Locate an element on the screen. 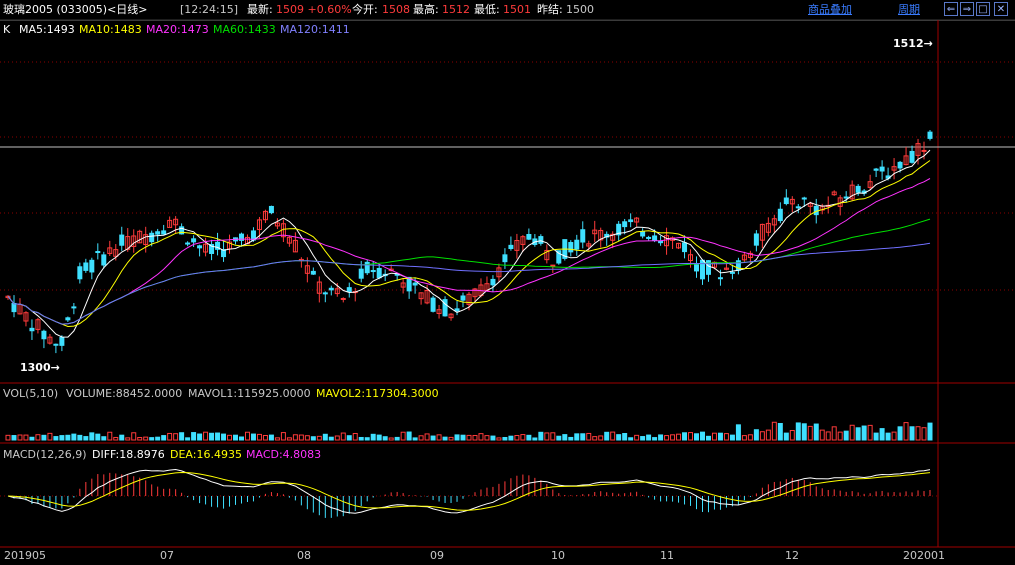 This screenshot has width=1015, height=565. vol-legend-mavol1: MAVOL1:115925.0000 is located at coordinates (249, 393).